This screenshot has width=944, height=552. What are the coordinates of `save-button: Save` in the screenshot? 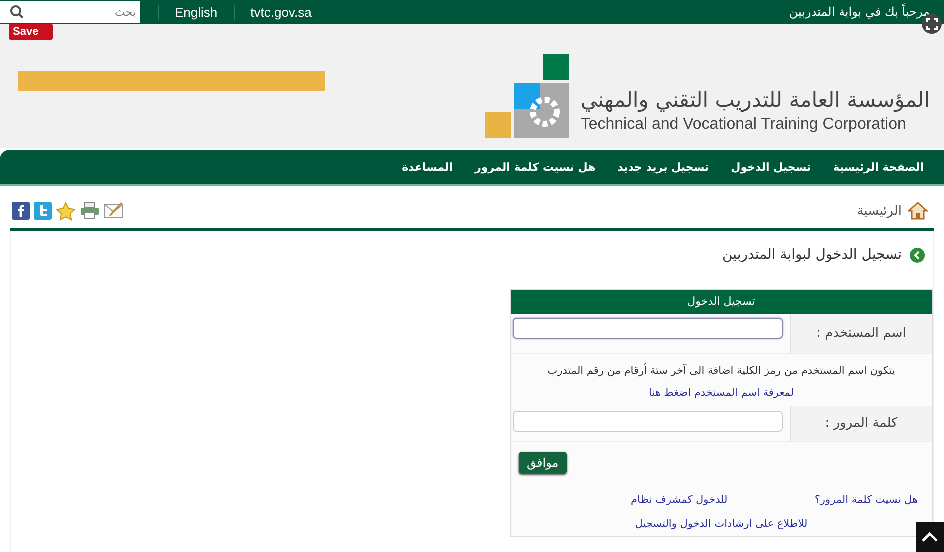 It's located at (31, 32).